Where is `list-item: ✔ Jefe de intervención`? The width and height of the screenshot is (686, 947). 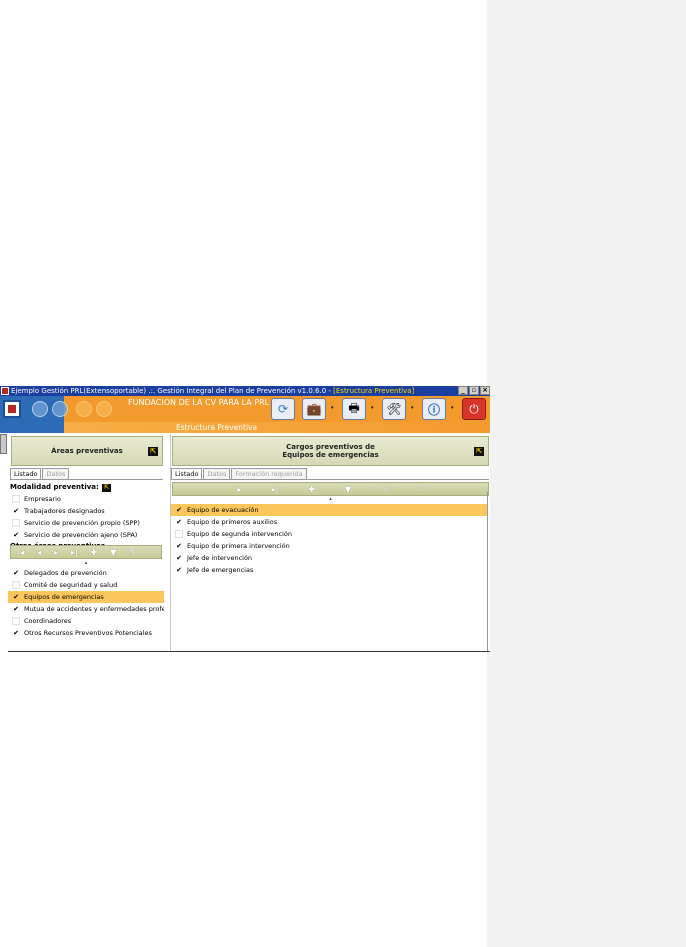 list-item: ✔ Jefe de intervención is located at coordinates (329, 558).